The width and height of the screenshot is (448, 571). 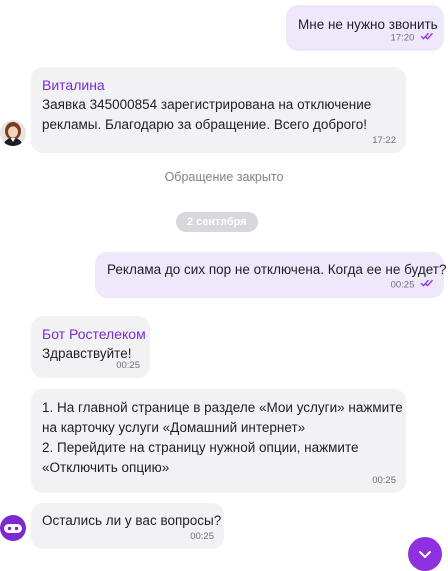 I want to click on chevron-down-icon, so click(x=425, y=554).